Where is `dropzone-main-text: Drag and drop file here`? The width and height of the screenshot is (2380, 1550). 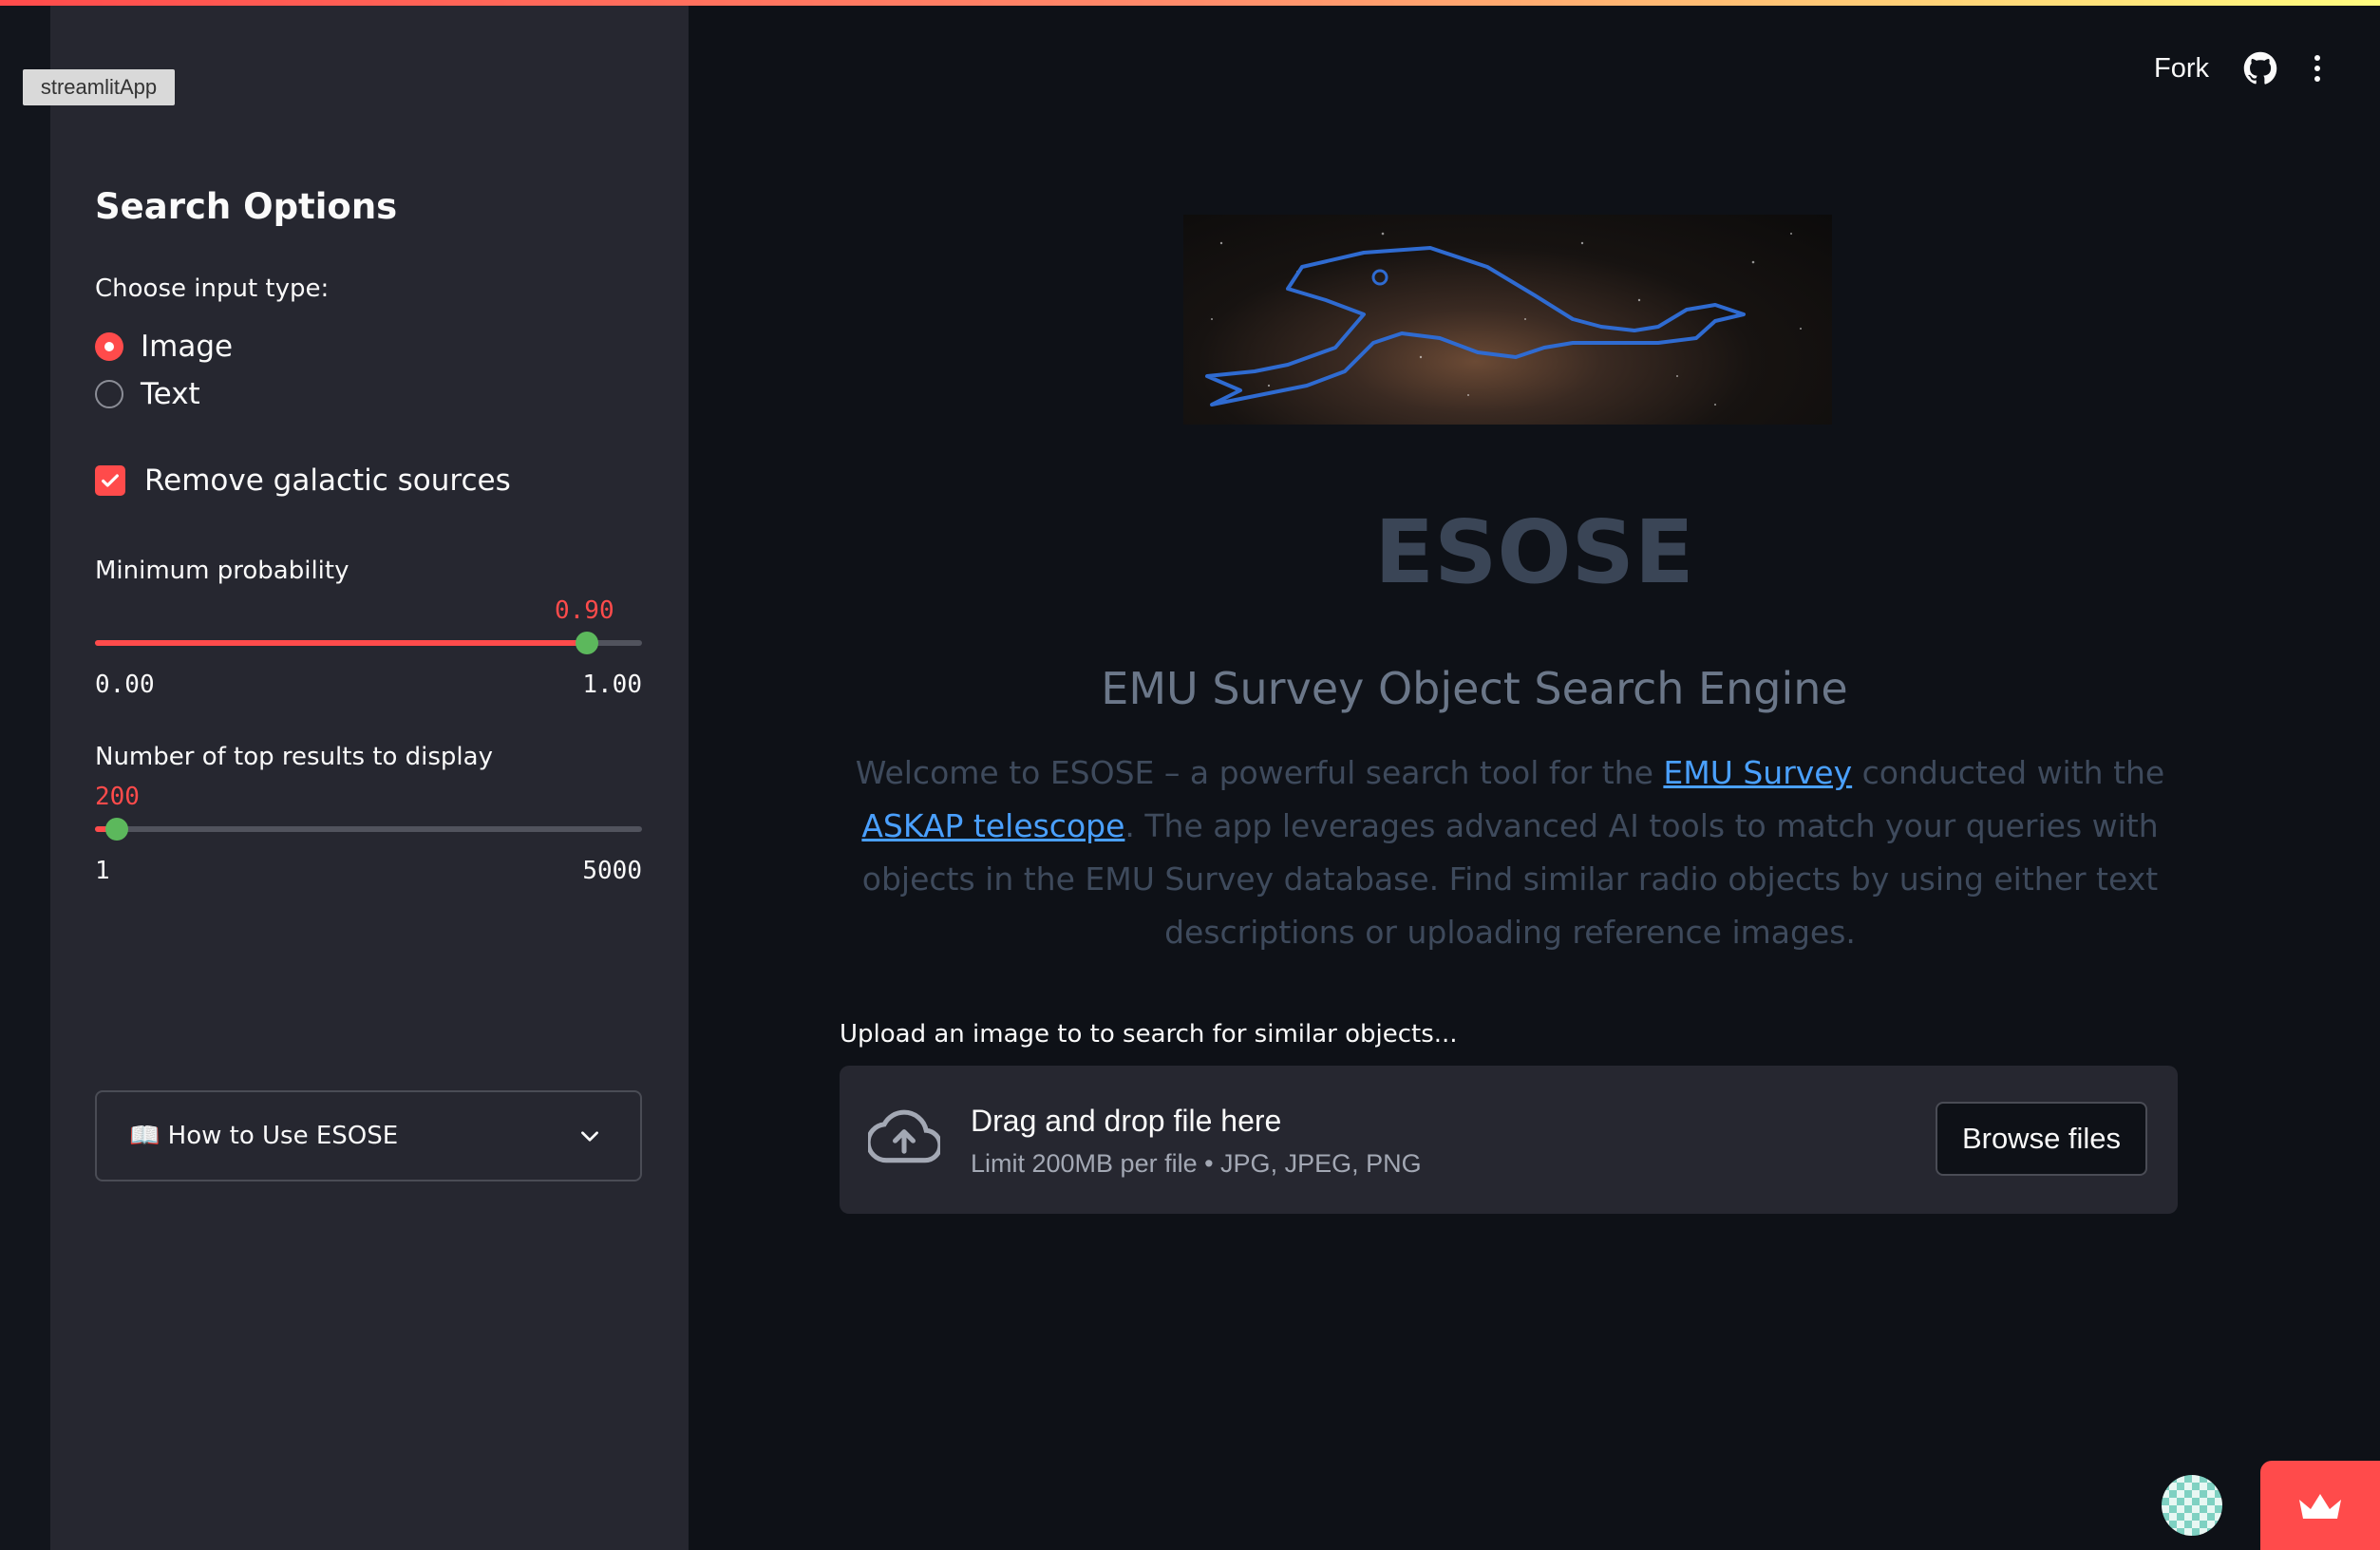 dropzone-main-text: Drag and drop file here is located at coordinates (1126, 1121).